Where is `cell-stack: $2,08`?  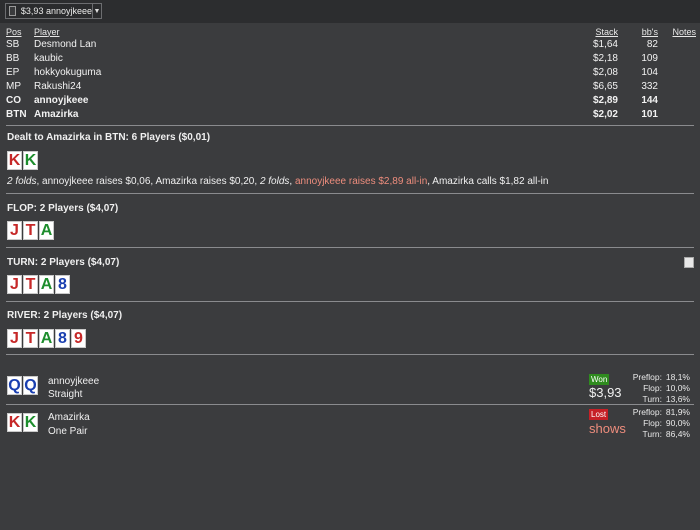
cell-stack: $2,08 is located at coordinates (605, 72).